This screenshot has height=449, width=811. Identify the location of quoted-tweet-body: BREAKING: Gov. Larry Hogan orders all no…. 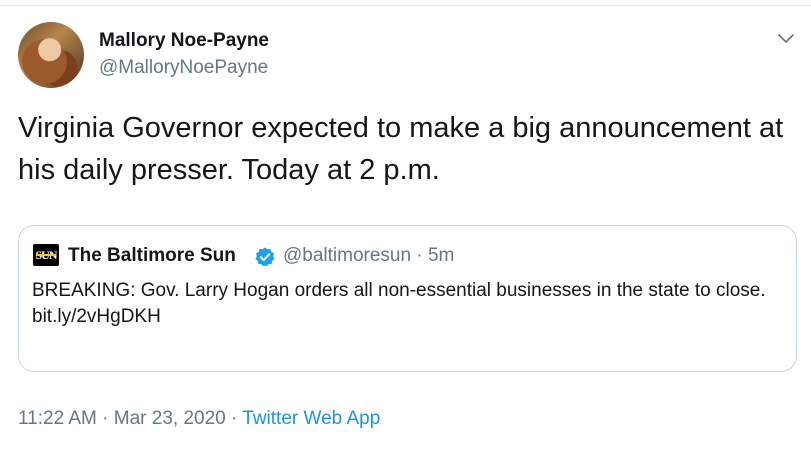
(407, 304).